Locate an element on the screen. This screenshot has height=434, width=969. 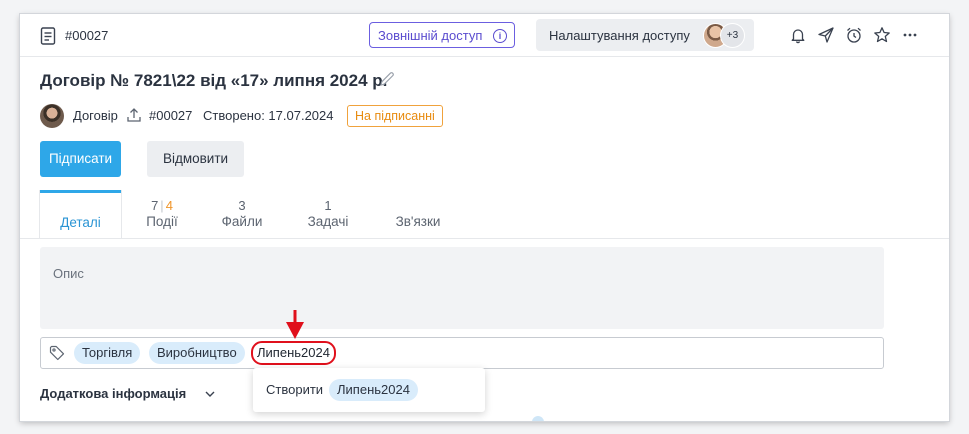
chevron-down-icon is located at coordinates (210, 394).